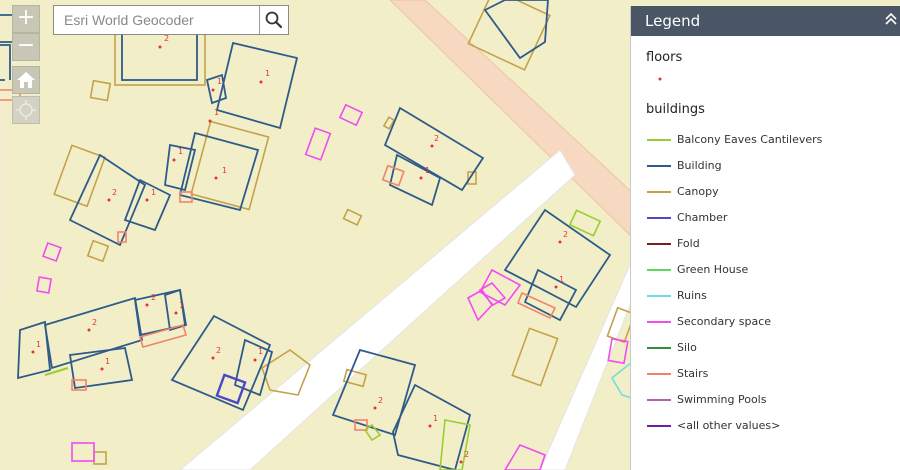  Describe the element at coordinates (772, 296) in the screenshot. I see `legend-item: Ruins` at that location.